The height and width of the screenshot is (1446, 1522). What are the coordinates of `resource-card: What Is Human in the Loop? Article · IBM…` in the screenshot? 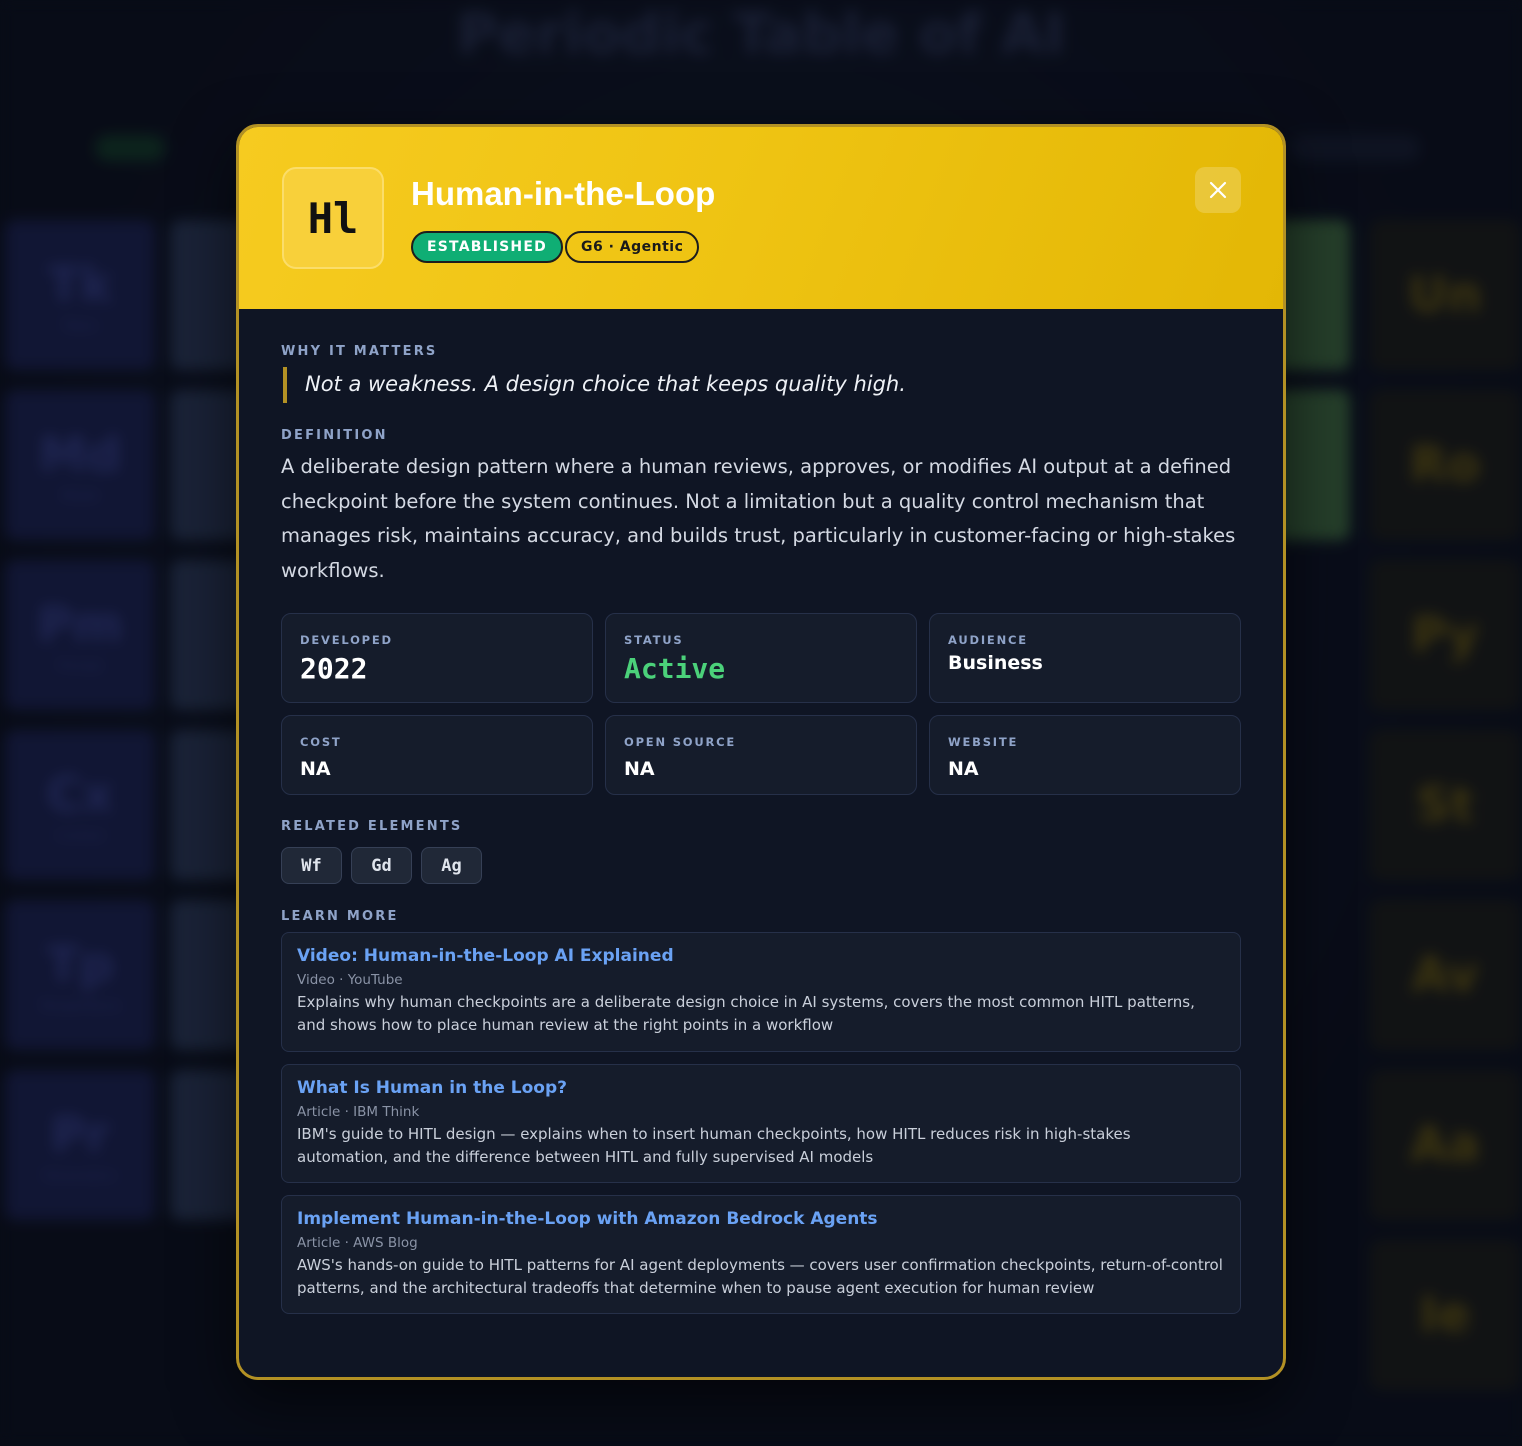 It's located at (761, 1123).